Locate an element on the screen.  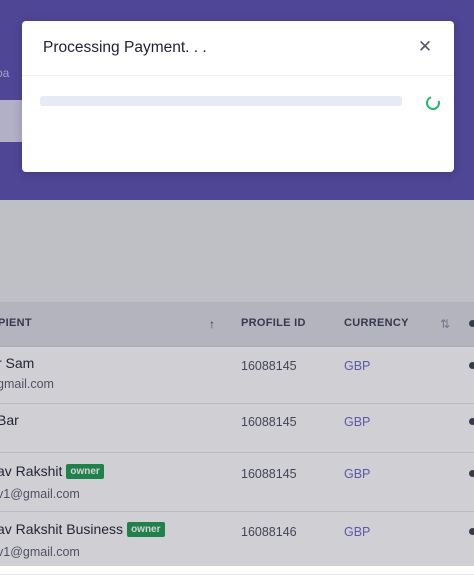
close-icon: ✕ is located at coordinates (425, 47).